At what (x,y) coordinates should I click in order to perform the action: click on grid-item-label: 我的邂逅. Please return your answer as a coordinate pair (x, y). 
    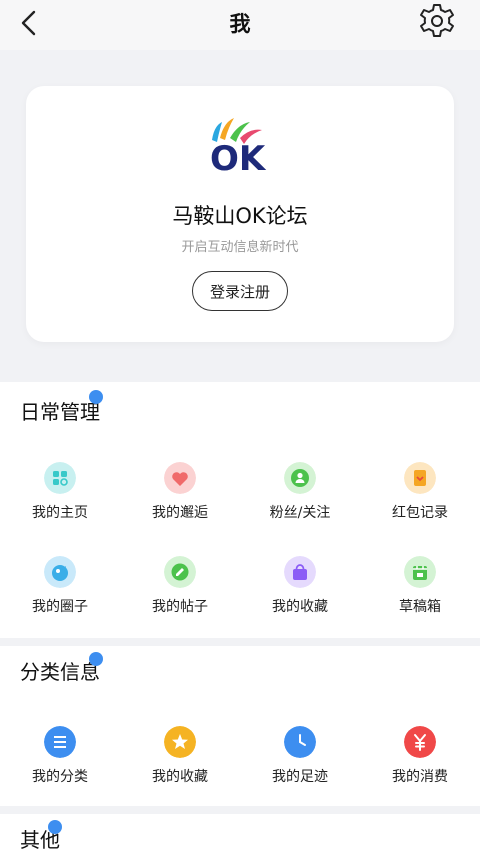
    Looking at the image, I should click on (180, 513).